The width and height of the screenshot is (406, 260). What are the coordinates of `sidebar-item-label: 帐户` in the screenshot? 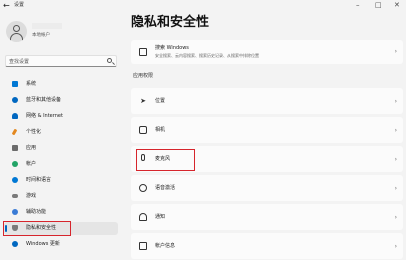 It's located at (31, 164).